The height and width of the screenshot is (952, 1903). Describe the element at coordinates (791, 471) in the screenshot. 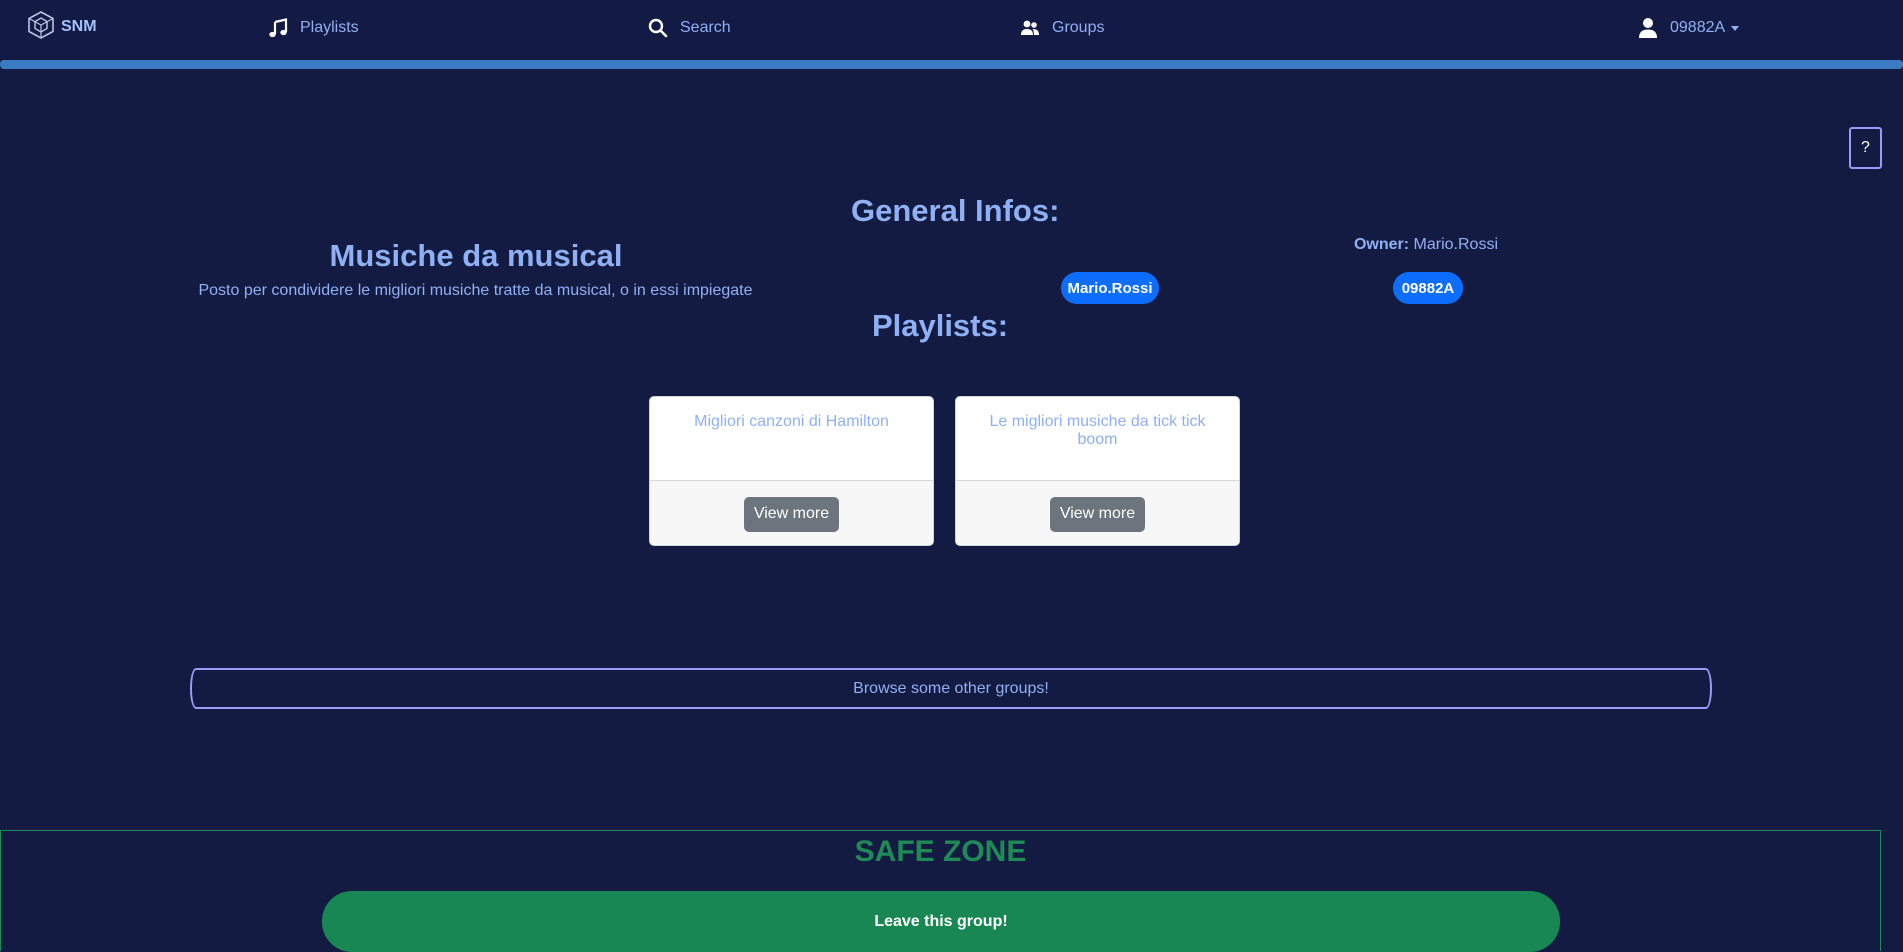

I see `playlist-card: Migliori canzoni di Hamilton View more` at that location.